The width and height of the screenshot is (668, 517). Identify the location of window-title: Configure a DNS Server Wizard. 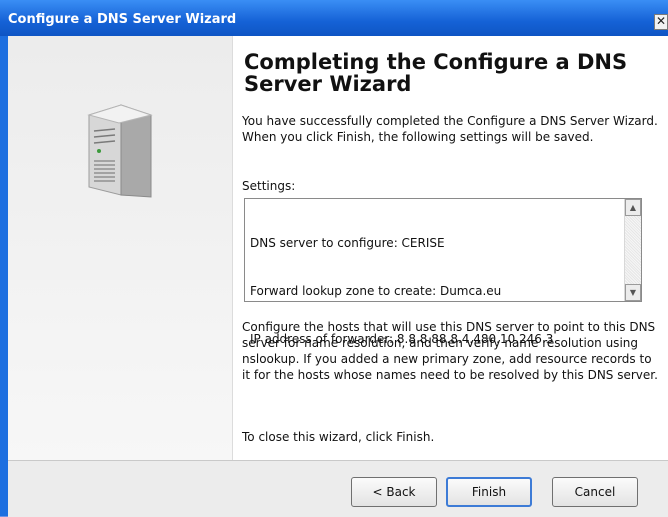
(122, 19).